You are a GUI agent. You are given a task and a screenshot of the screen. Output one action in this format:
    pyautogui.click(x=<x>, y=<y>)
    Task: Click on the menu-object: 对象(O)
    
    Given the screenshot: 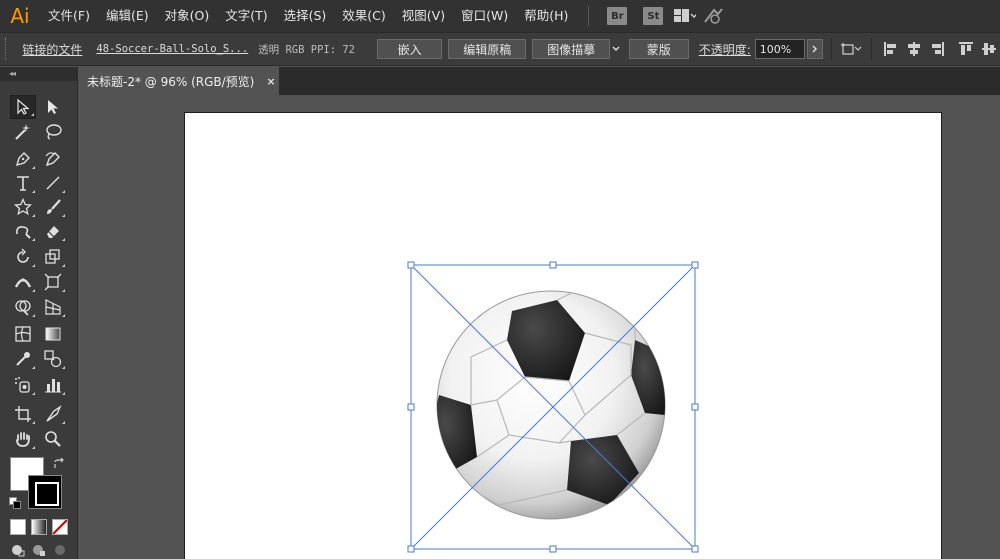 What is the action you would take?
    pyautogui.click(x=187, y=16)
    